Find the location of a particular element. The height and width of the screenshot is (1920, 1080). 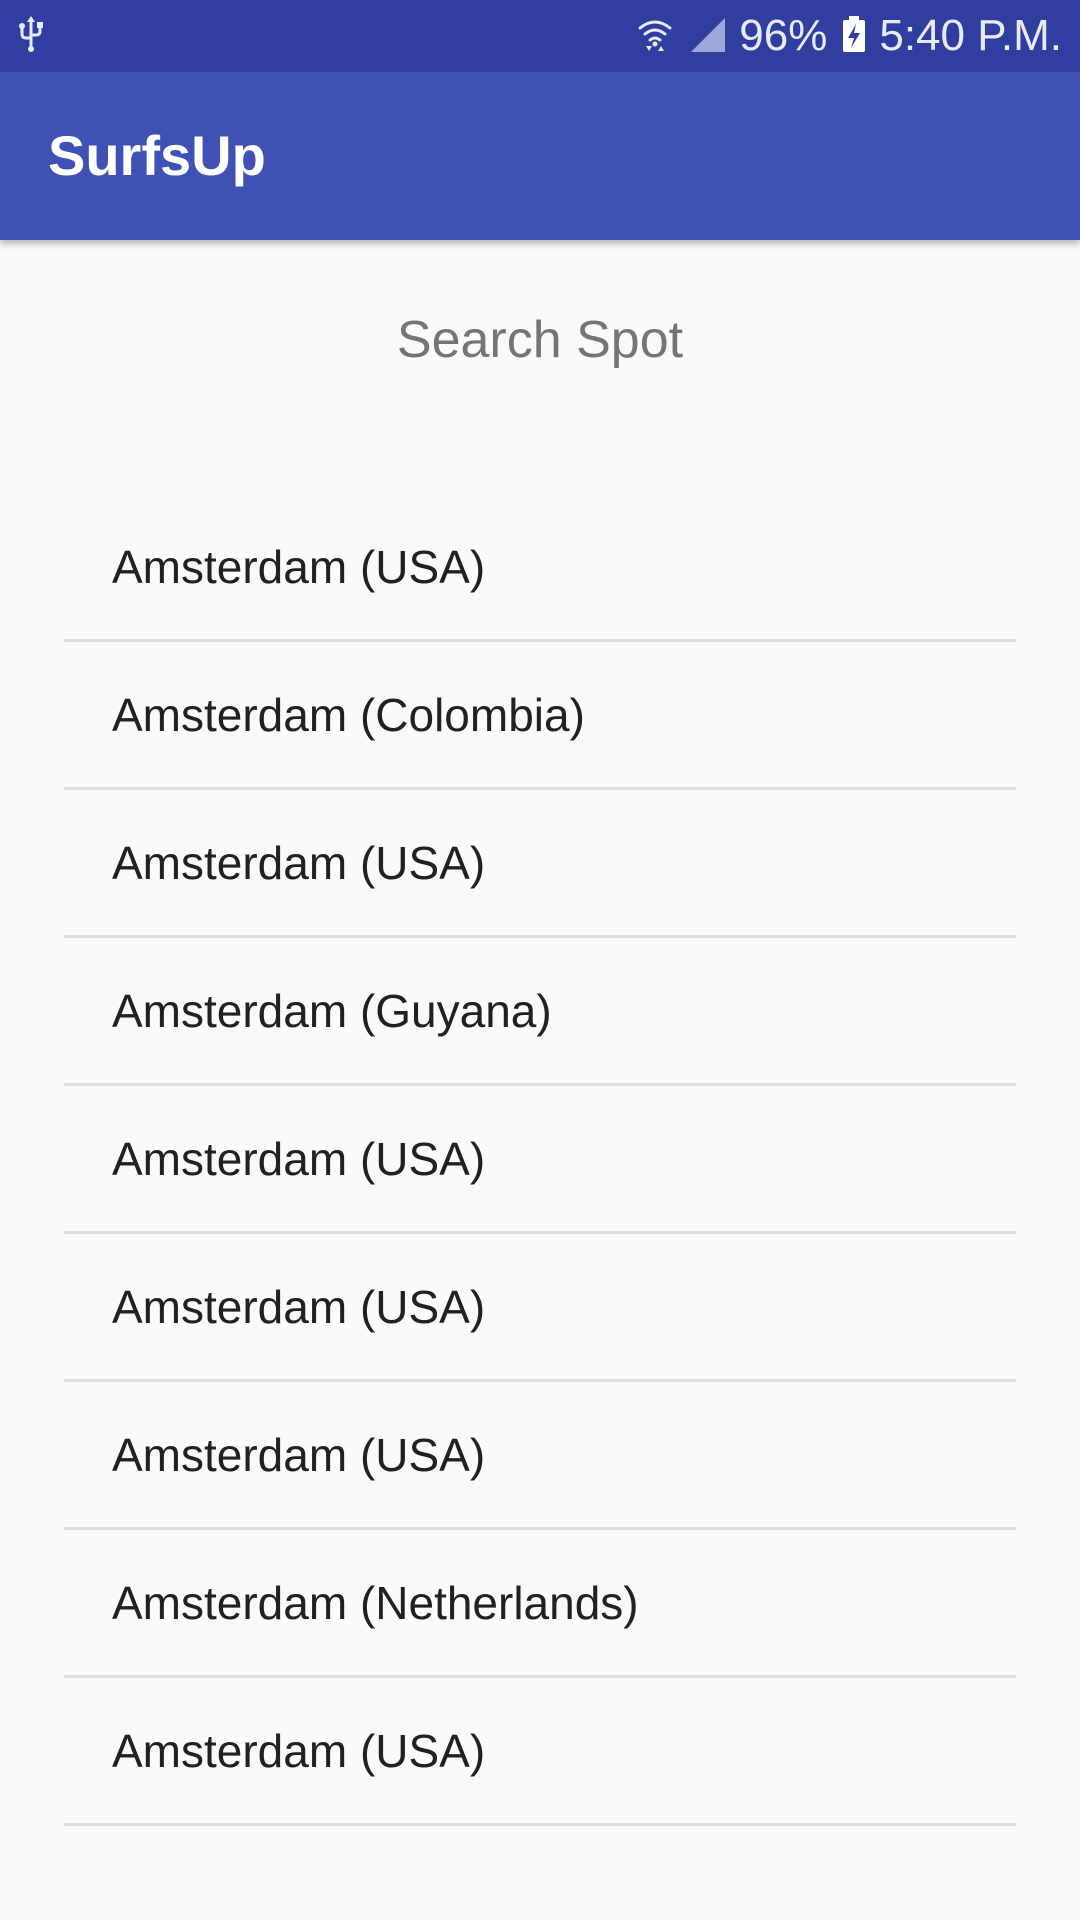

status-left is located at coordinates (31, 36).